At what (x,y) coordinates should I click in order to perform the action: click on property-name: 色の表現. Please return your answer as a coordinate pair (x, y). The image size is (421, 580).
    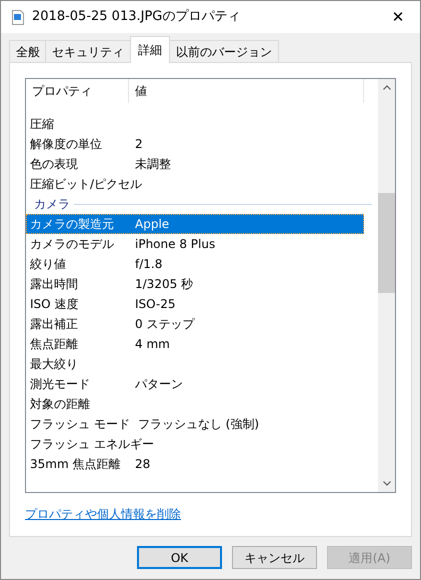
    Looking at the image, I should click on (54, 164).